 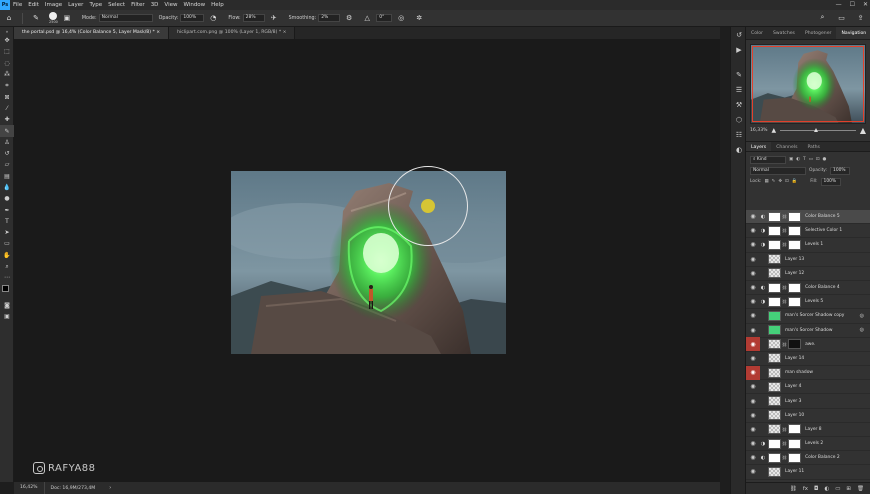 I want to click on group-icon: ▭, so click(x=837, y=489).